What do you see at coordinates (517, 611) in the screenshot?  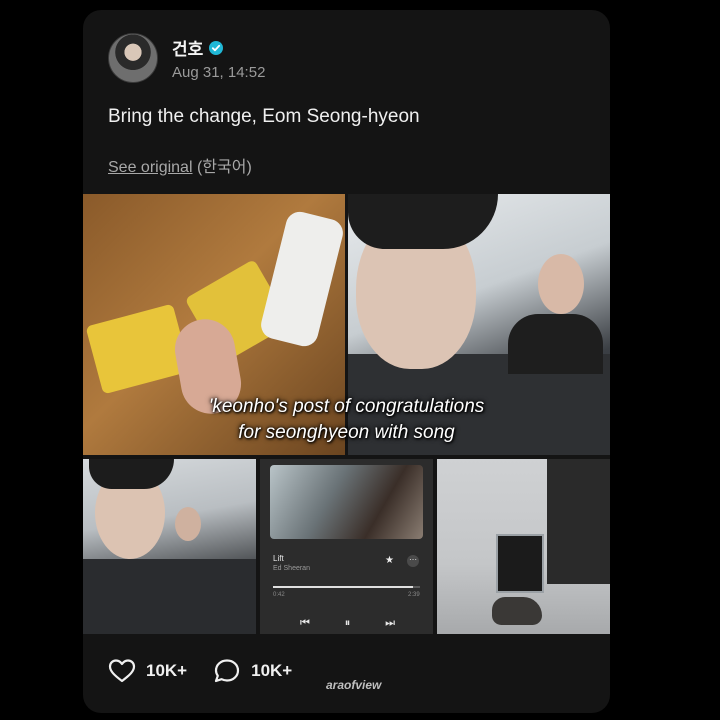 I see `dog` at bounding box center [517, 611].